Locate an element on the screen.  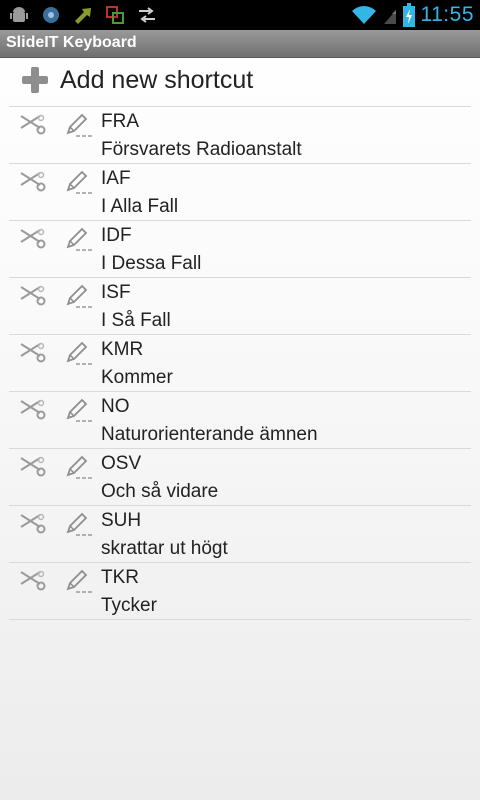
status-clock: 11:55 is located at coordinates (447, 14).